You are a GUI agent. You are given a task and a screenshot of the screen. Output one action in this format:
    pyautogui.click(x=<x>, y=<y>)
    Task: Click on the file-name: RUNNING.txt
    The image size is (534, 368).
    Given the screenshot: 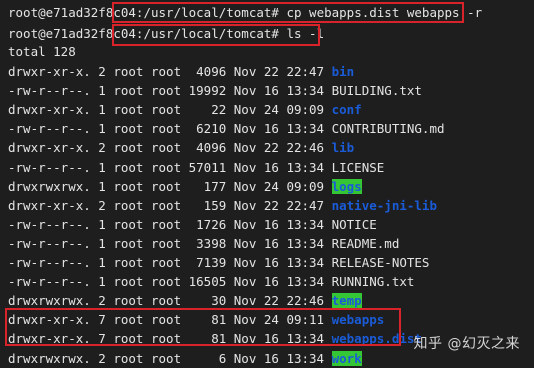 What is the action you would take?
    pyautogui.click(x=373, y=282)
    